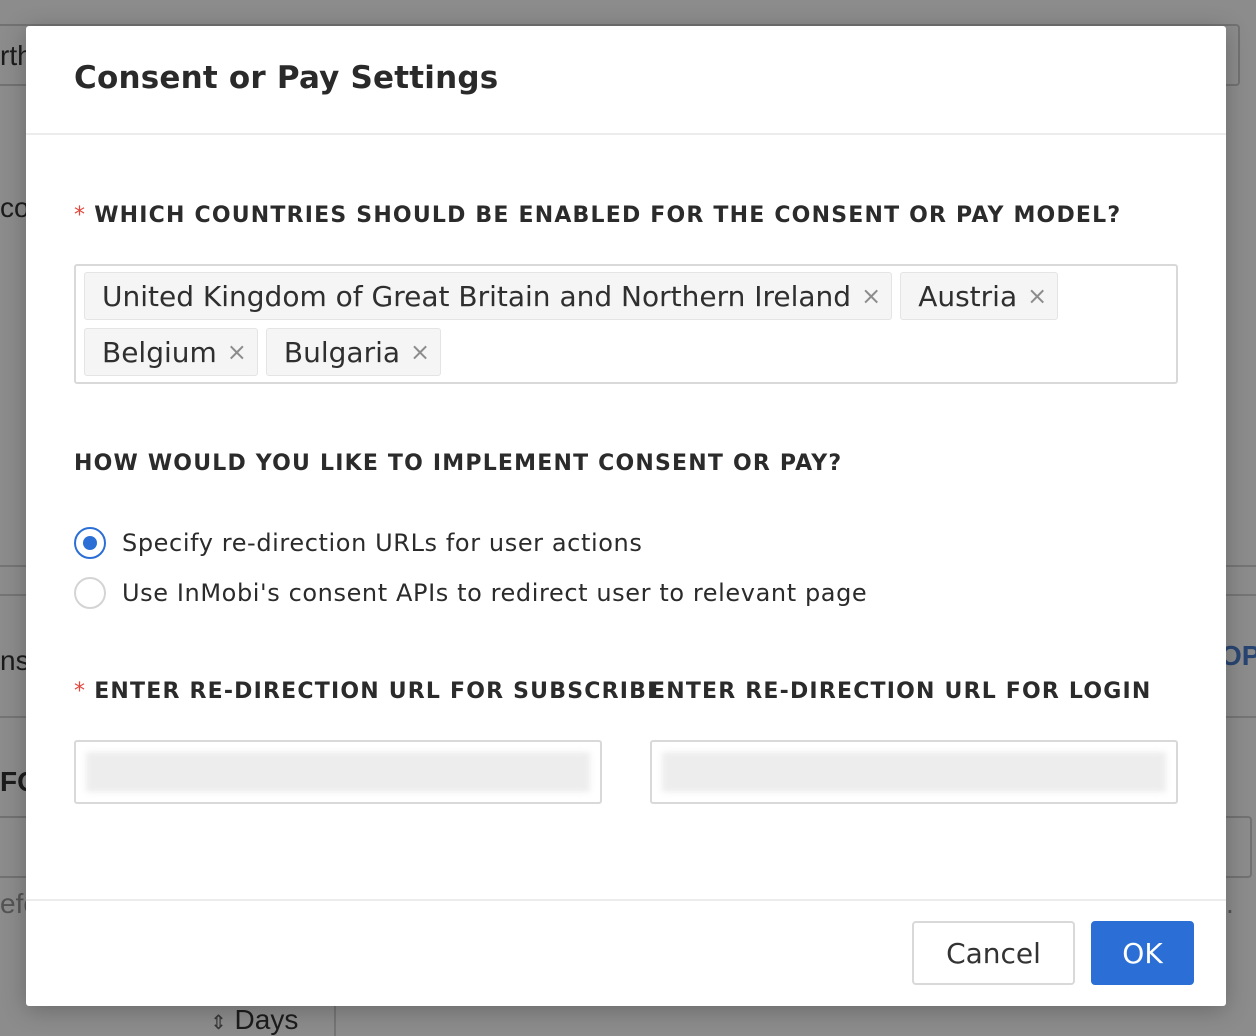 This screenshot has width=1256, height=1036. I want to click on subscribe-url-input, so click(338, 772).